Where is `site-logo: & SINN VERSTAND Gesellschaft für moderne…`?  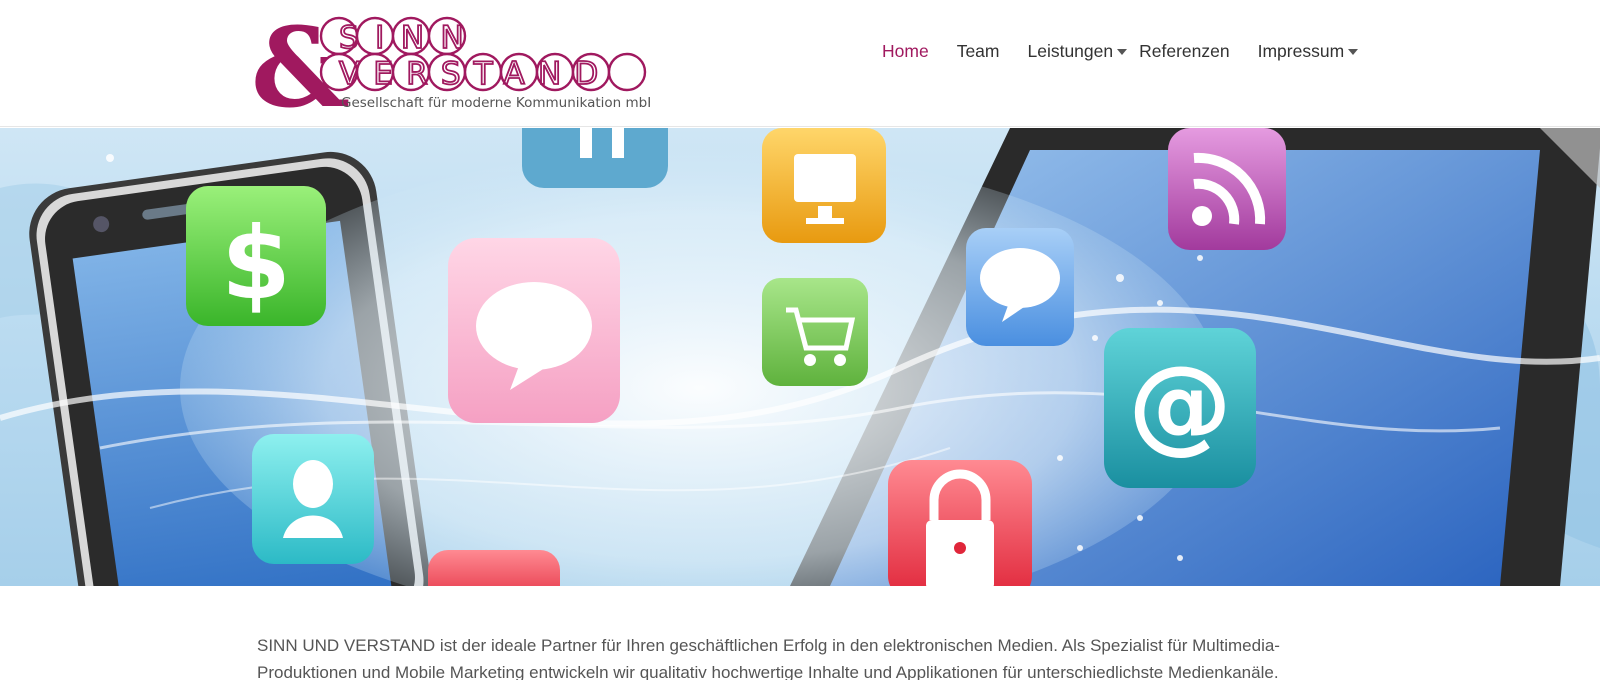
site-logo: & SINN VERSTAND Gesellschaft für moderne… is located at coordinates (452, 64).